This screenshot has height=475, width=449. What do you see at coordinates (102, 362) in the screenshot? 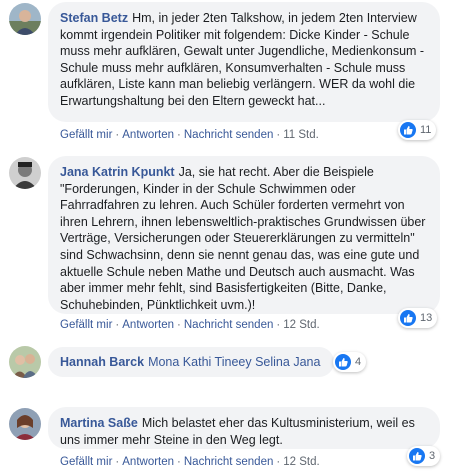
I see `comment-author: Hannah Barck` at bounding box center [102, 362].